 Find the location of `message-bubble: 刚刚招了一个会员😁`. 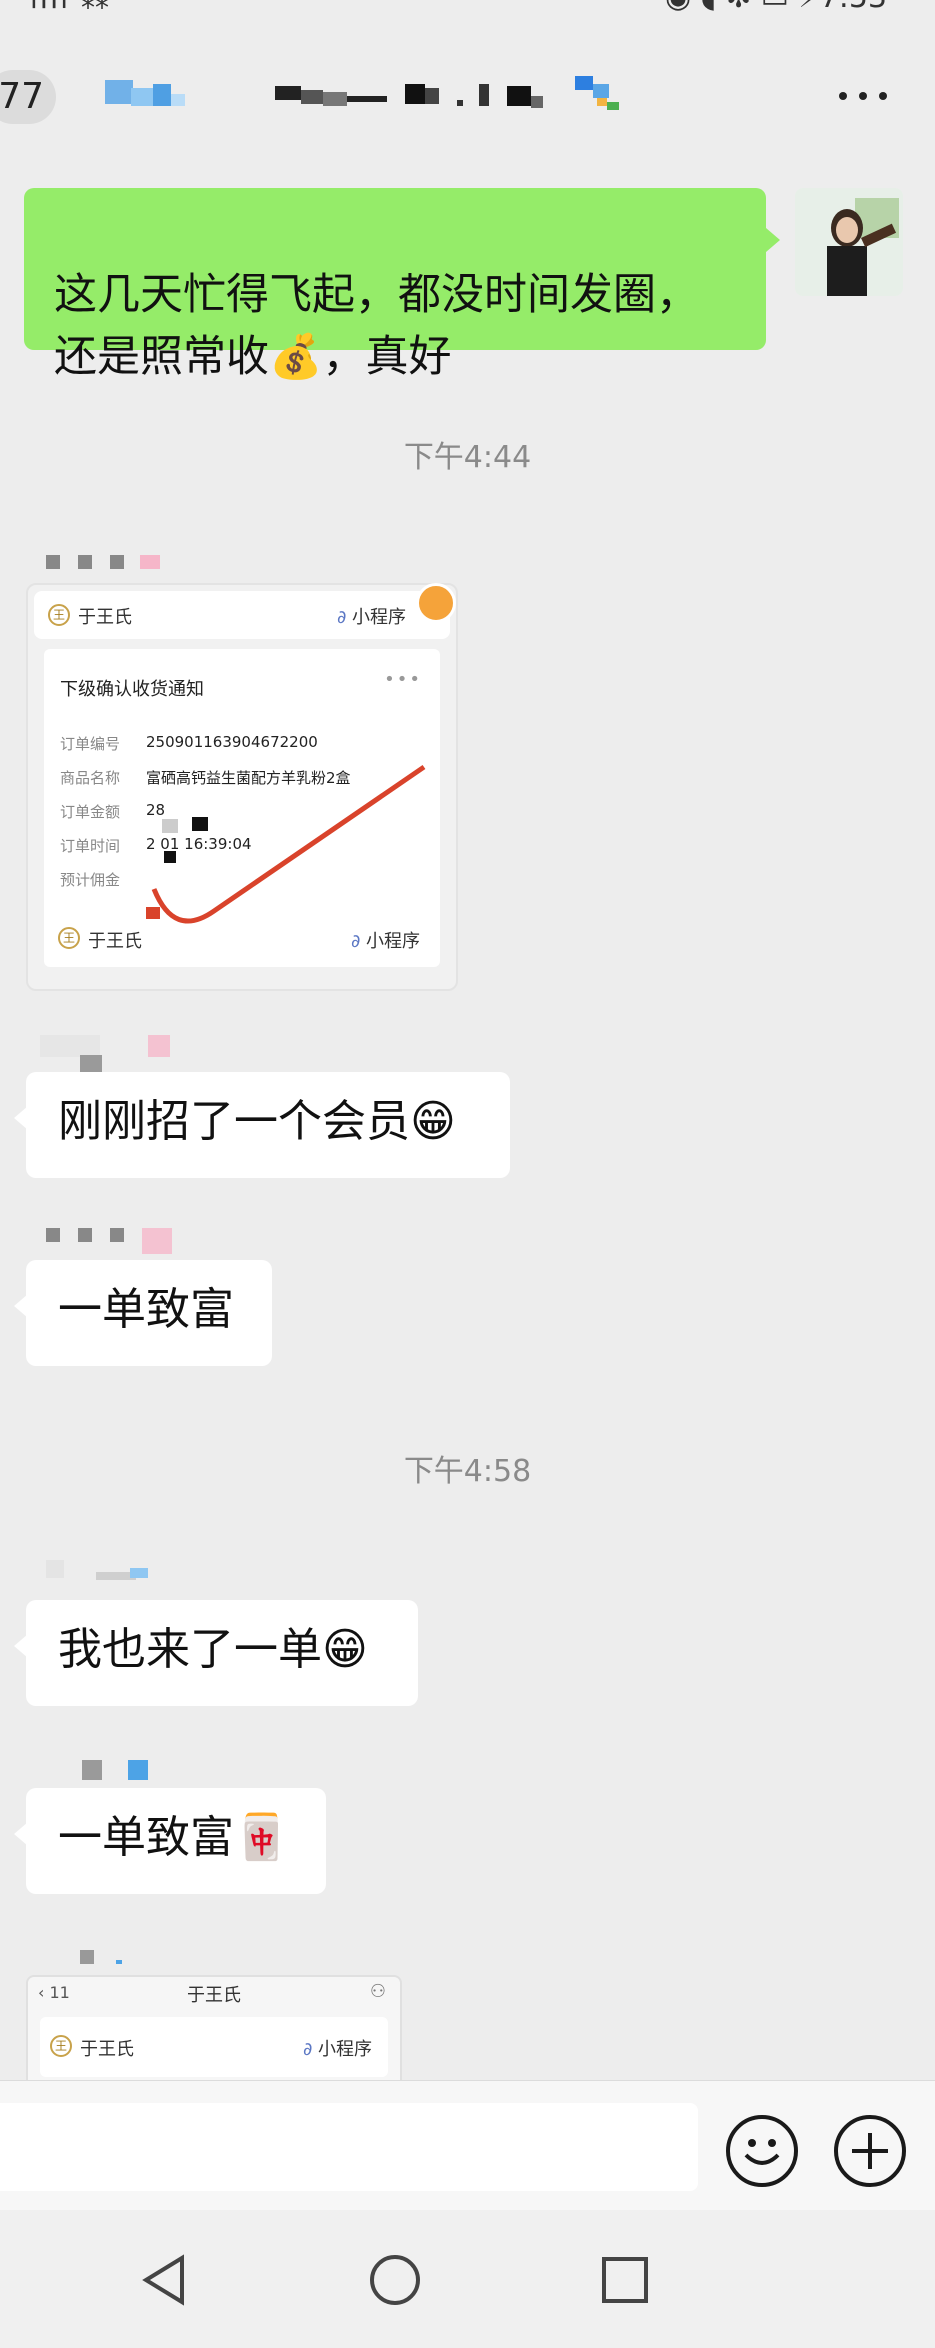

message-bubble: 刚刚招了一个会员😁 is located at coordinates (262, 1125).